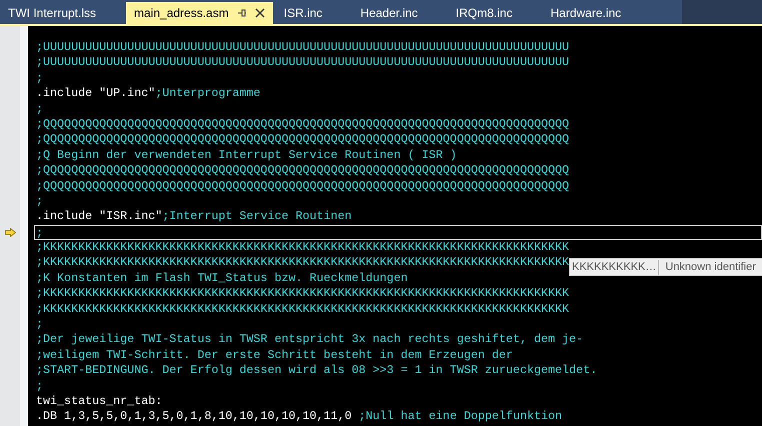 This screenshot has width=762, height=426. I want to click on editor-tab: Header.inc, so click(400, 13).